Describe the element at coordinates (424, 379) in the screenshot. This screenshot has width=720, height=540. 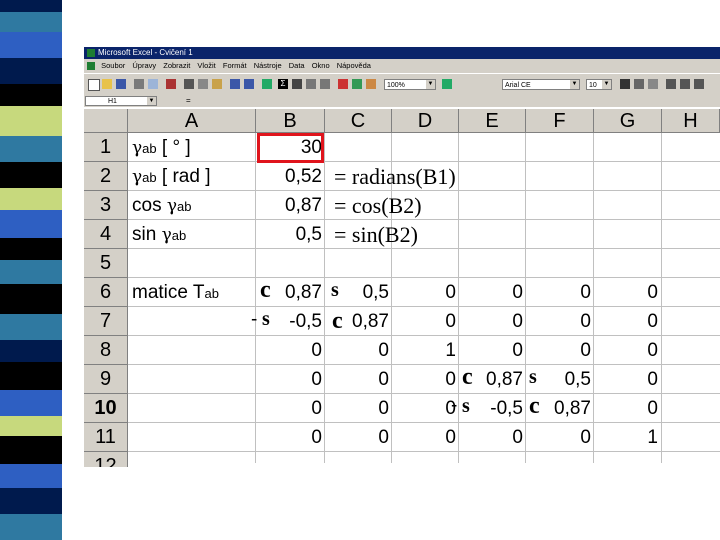
I see `cell-d9: 0` at that location.